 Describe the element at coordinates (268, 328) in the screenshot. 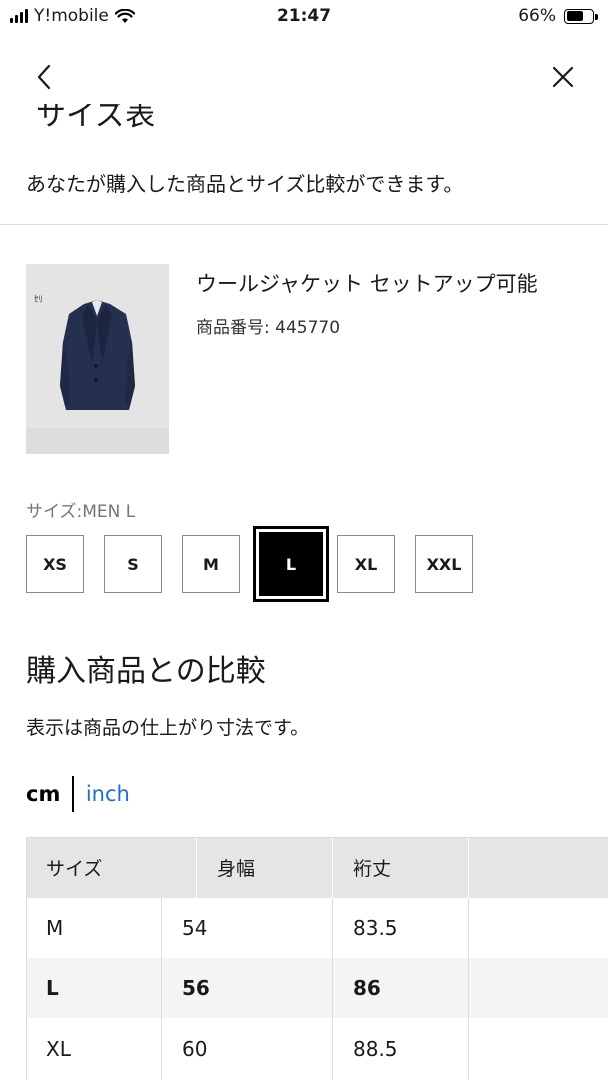

I see `product-code: 商品番号: 445770` at that location.